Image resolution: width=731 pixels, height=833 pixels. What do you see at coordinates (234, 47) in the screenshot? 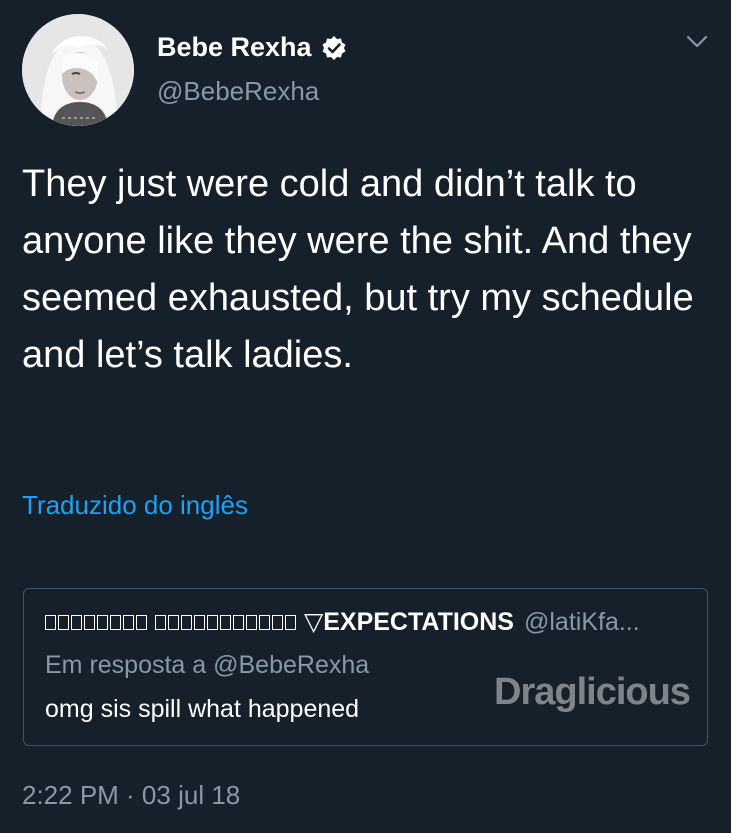
I see `author-display-name: Bebe Rexha` at bounding box center [234, 47].